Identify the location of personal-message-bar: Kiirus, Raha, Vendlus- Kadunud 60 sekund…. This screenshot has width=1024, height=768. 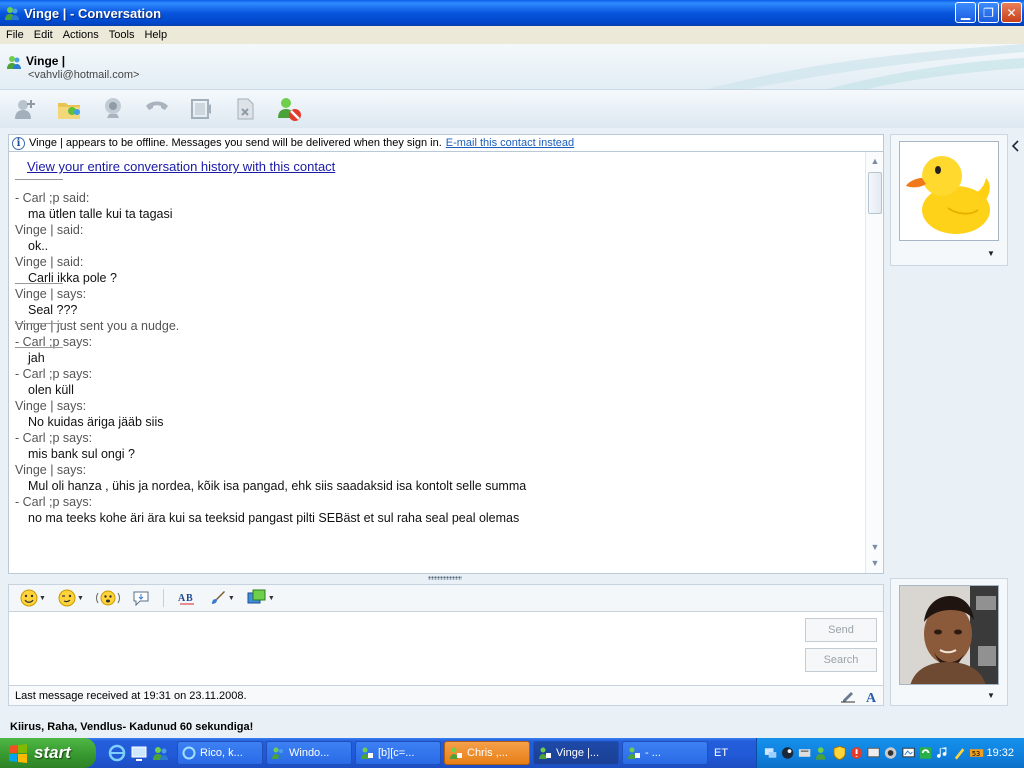
(512, 727).